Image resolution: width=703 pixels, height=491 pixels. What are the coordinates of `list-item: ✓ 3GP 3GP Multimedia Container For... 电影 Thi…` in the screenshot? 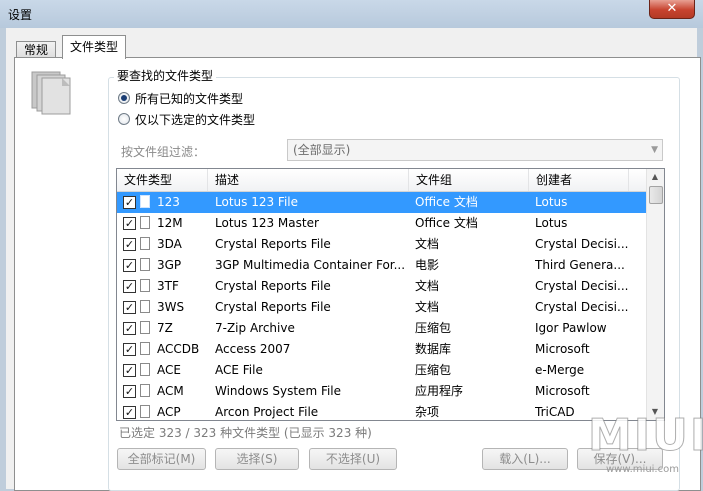 It's located at (382, 265).